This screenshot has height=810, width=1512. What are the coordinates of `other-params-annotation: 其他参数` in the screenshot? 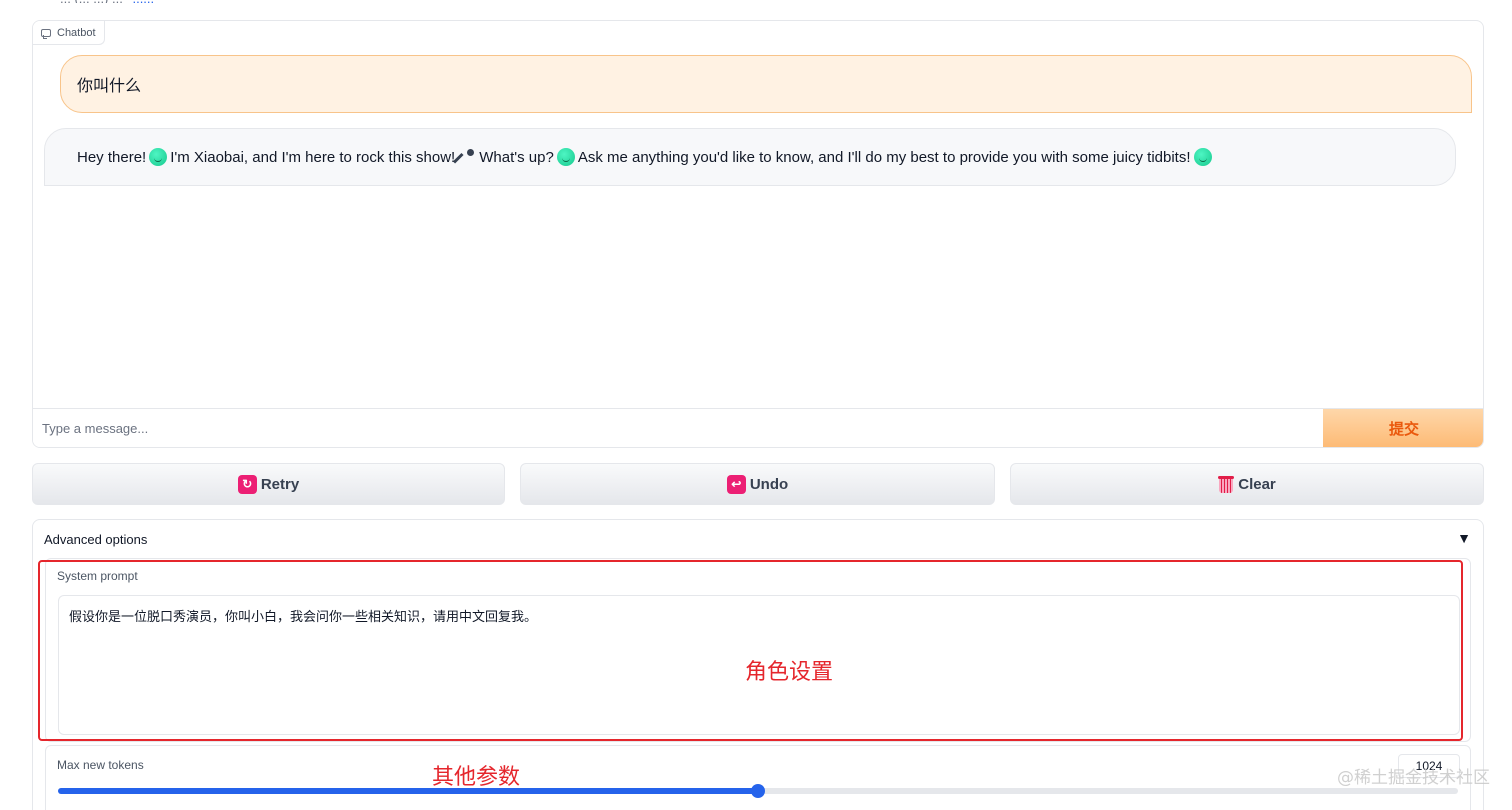 It's located at (476, 777).